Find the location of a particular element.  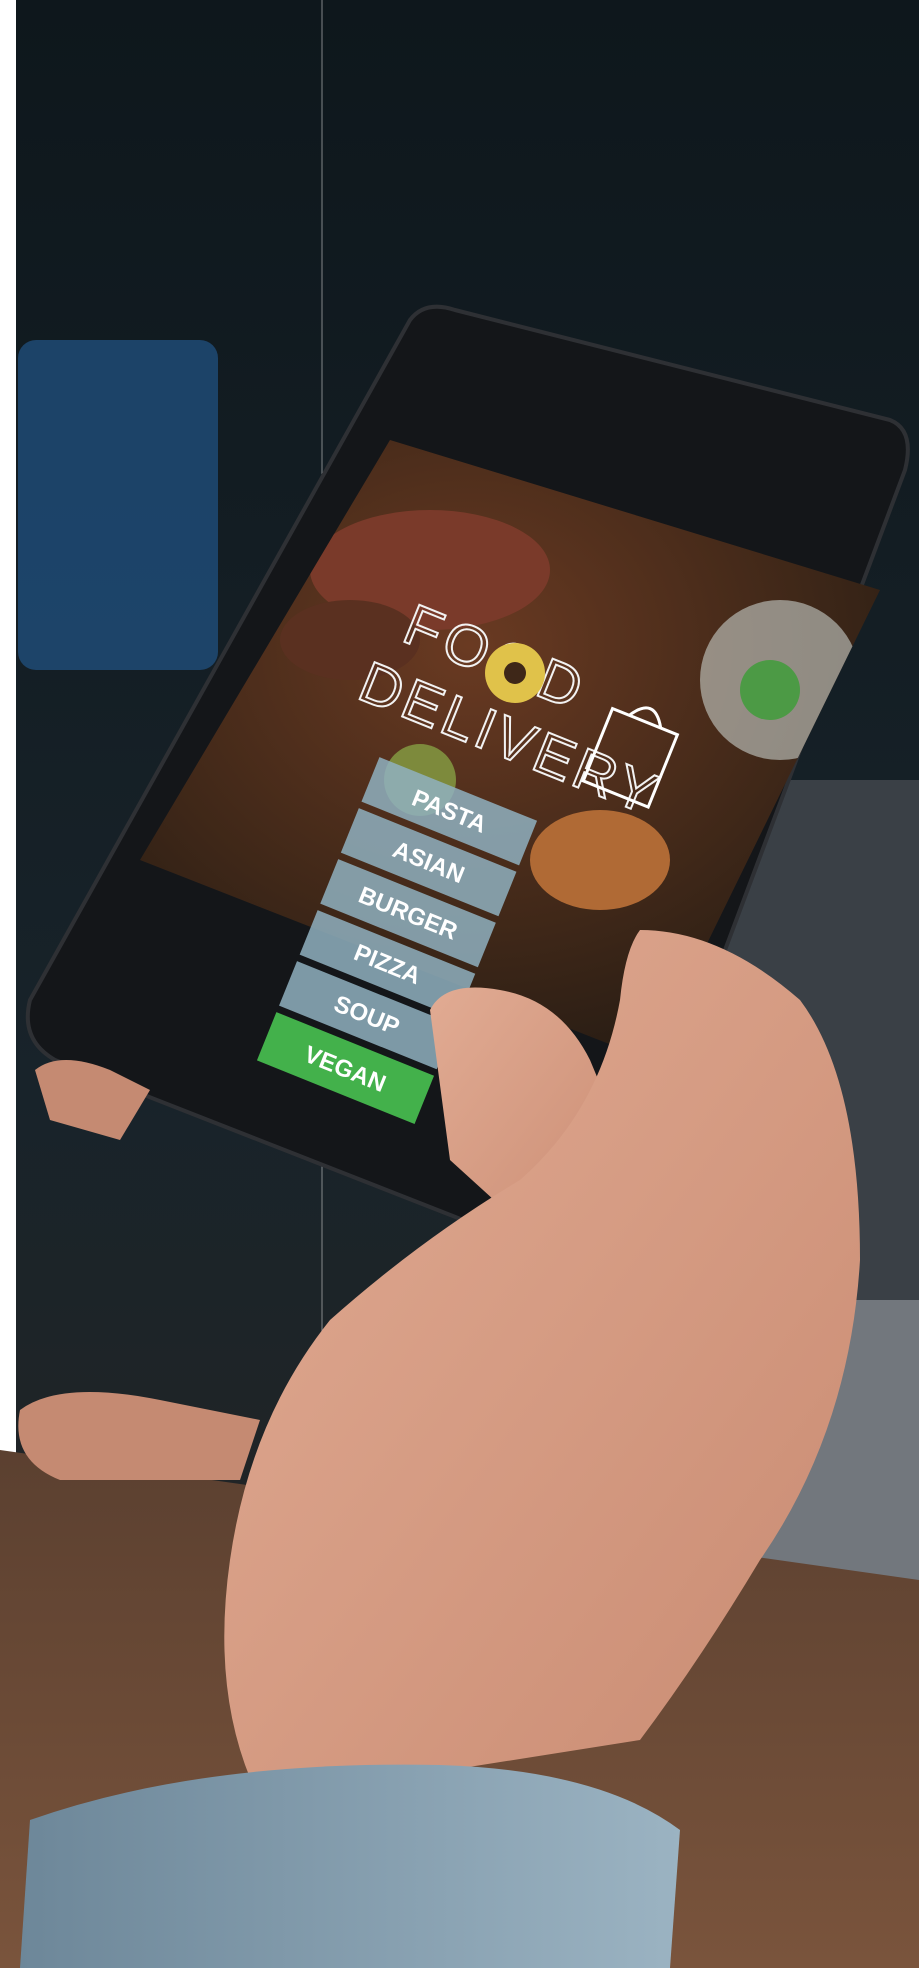

shirt-sleeve is located at coordinates (350, 1866).